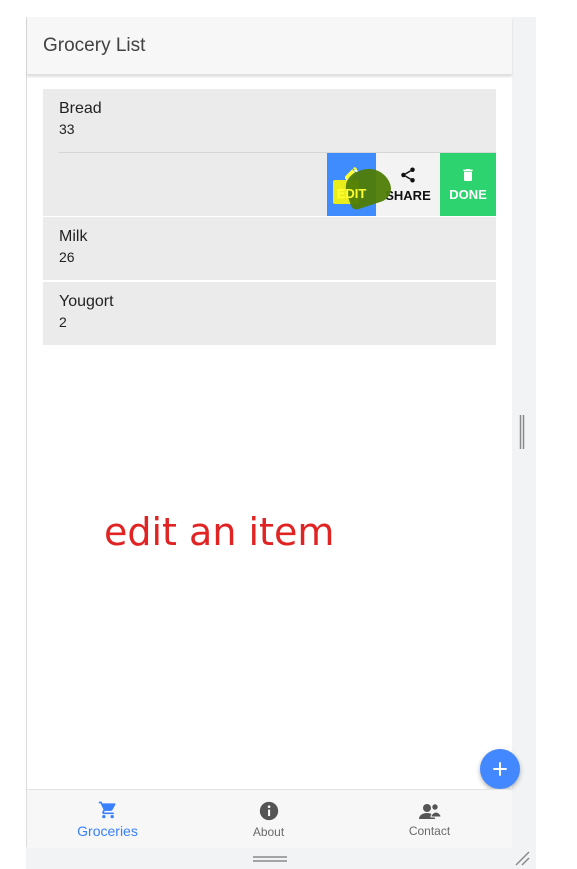 The height and width of the screenshot is (869, 577). Describe the element at coordinates (86, 301) in the screenshot. I see `item-name: Yougort` at that location.